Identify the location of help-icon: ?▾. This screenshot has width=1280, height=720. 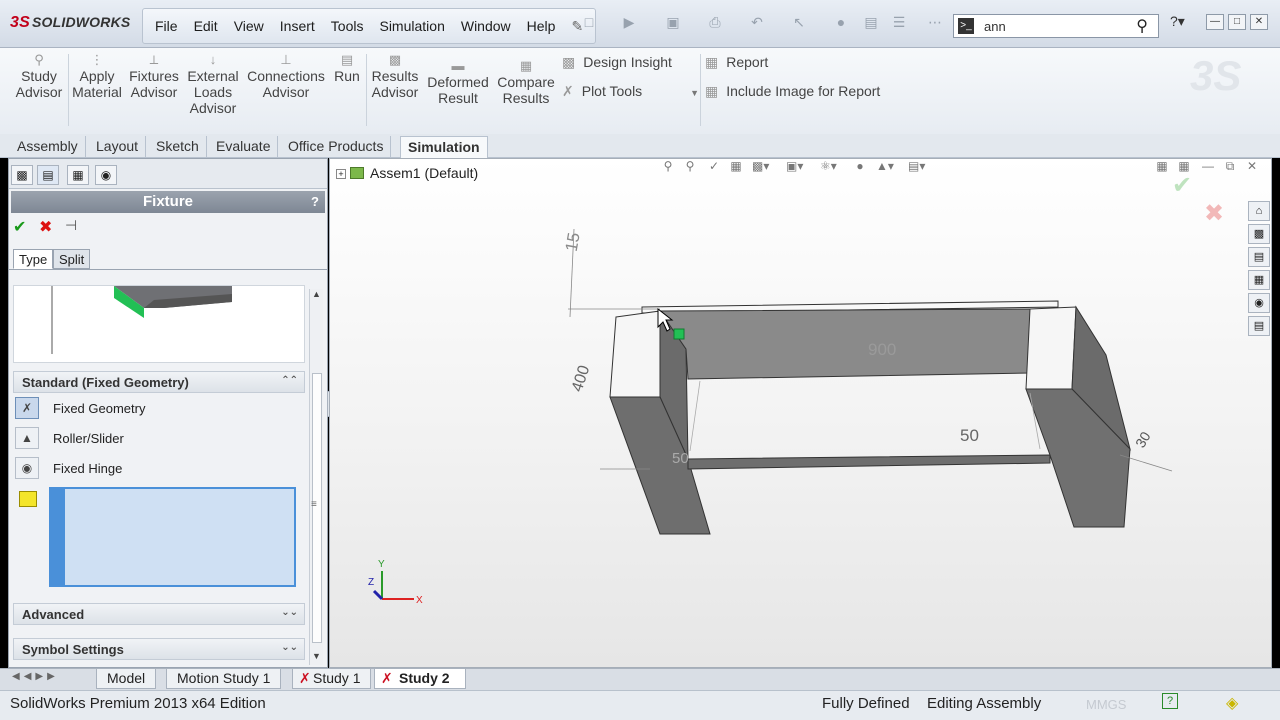
(1177, 21).